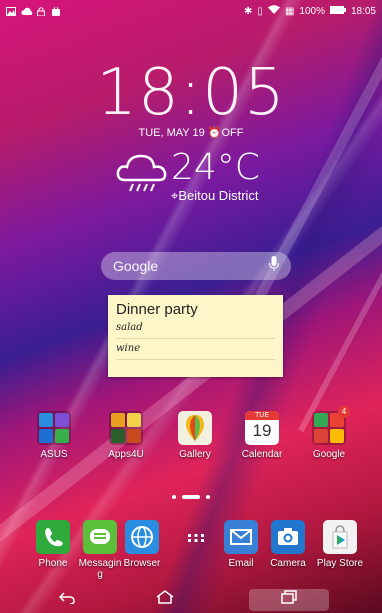 This screenshot has width=382, height=613. I want to click on app-folder-google: 4 Google, so click(329, 433).